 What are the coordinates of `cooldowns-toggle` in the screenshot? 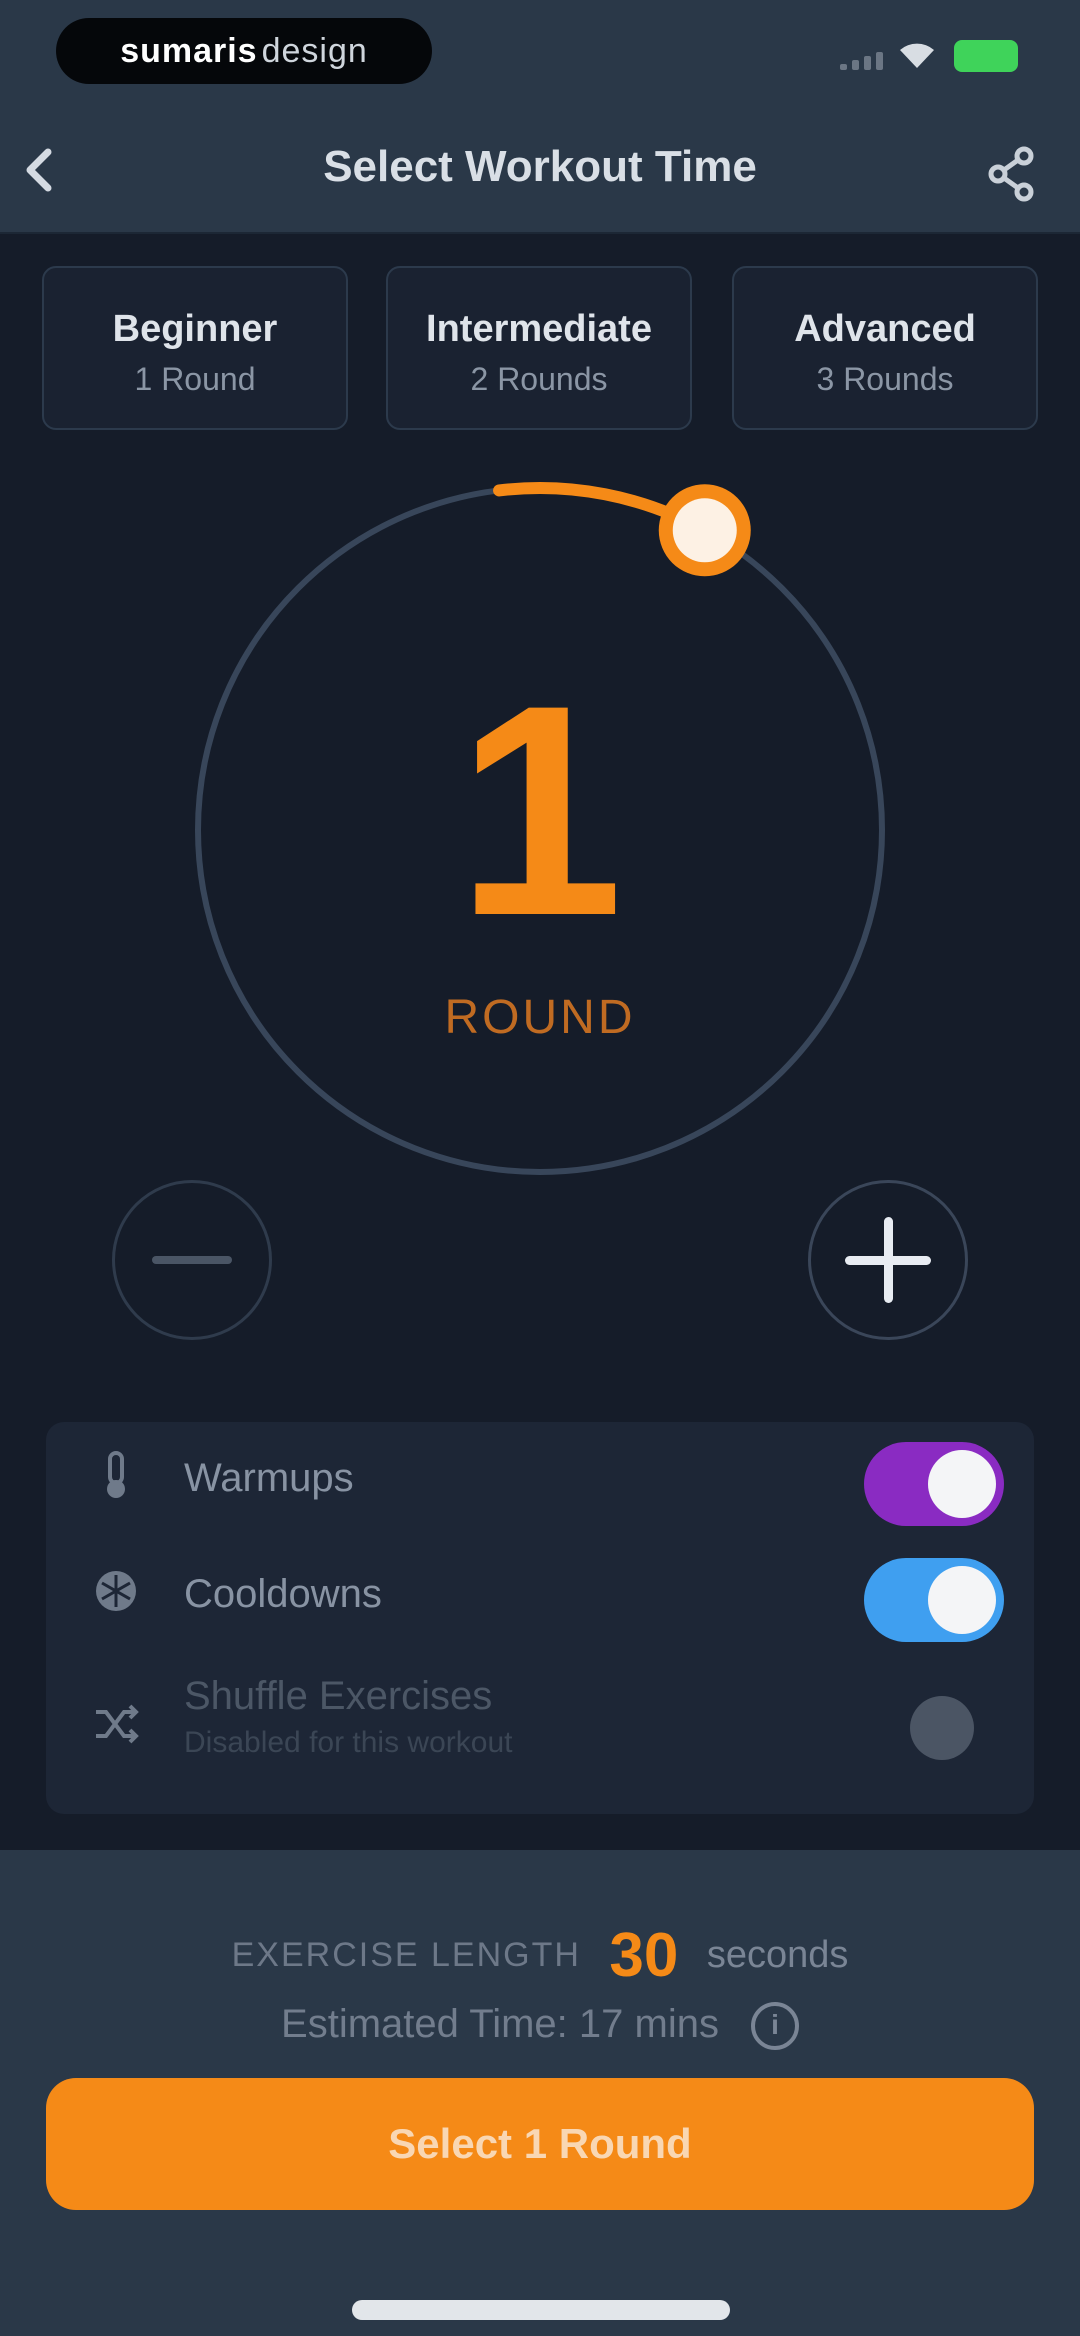 It's located at (934, 1600).